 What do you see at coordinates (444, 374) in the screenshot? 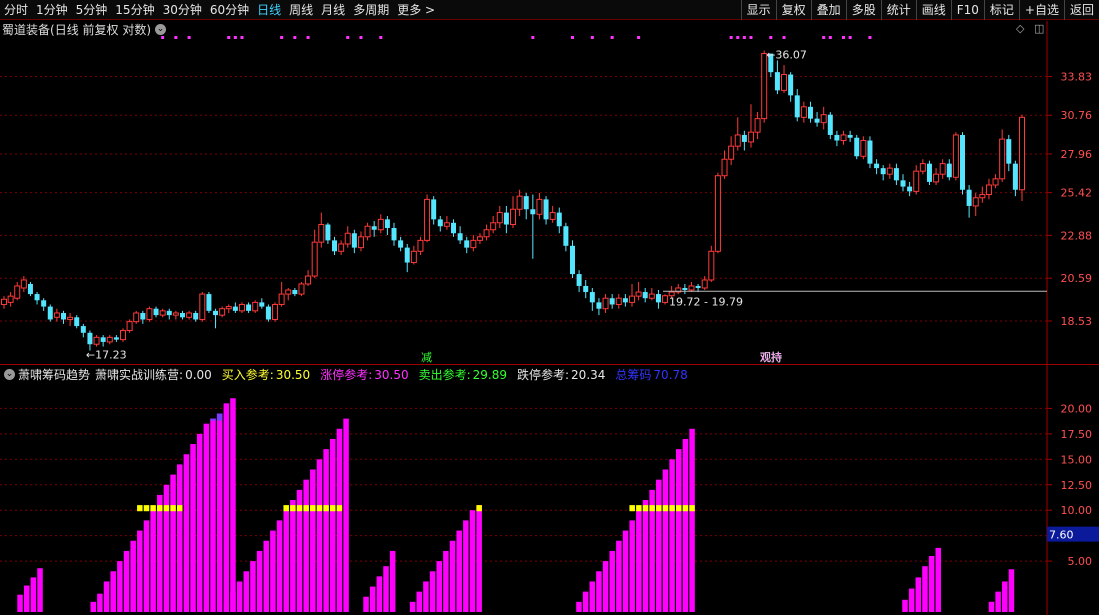
I see `indicator-item-label: 卖出参考:` at bounding box center [444, 374].